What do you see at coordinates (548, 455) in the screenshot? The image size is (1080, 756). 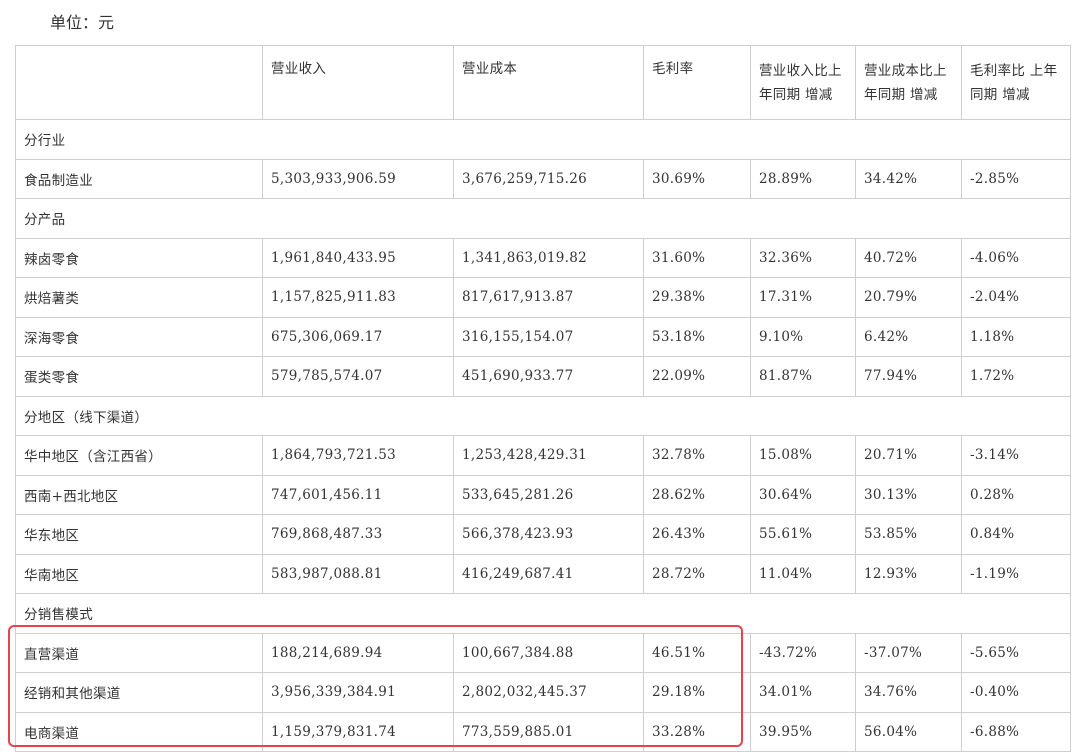 I see `table-cell: 1,253,428,429.31` at bounding box center [548, 455].